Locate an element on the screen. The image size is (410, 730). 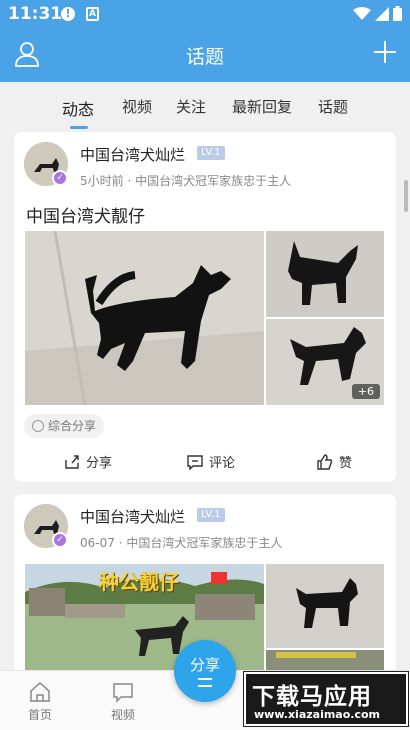
watermark-url: www.xiazaimao.com is located at coordinates (317, 714).